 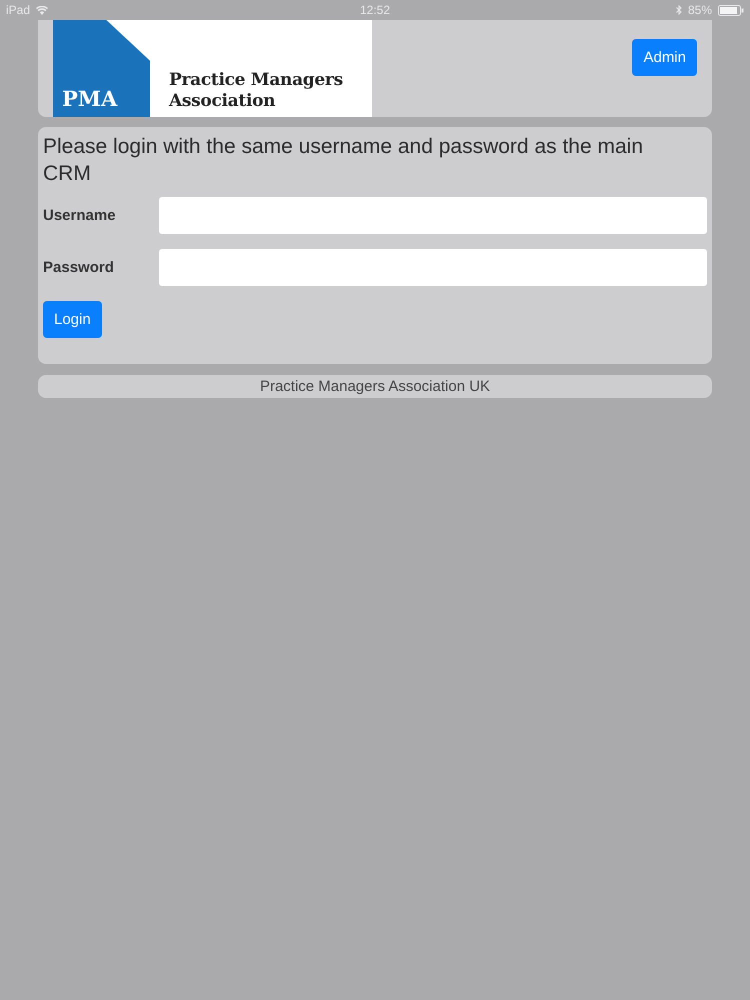 What do you see at coordinates (375, 386) in the screenshot?
I see `footer-text: Practice Managers Association UK` at bounding box center [375, 386].